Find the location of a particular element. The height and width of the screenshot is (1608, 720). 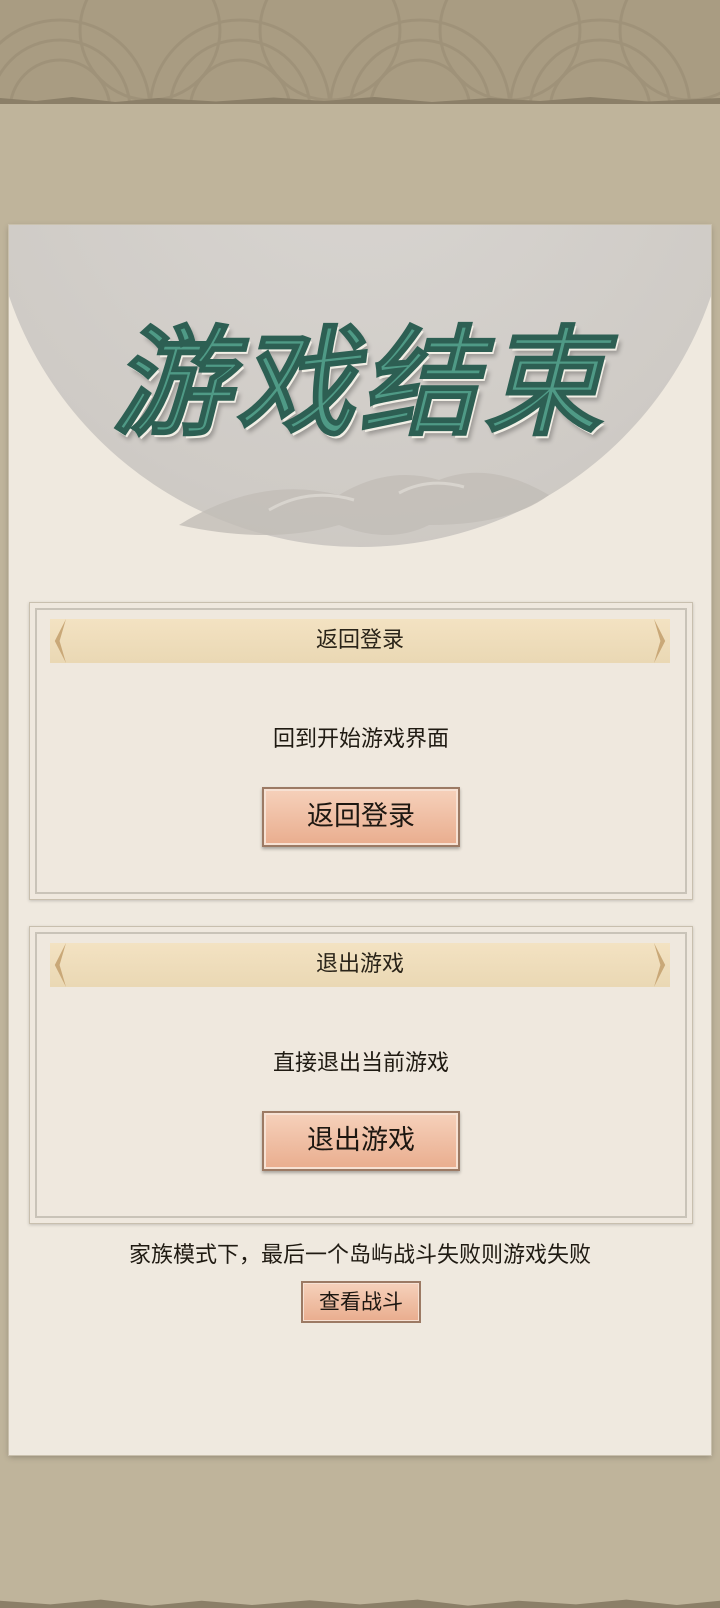

card-header: 退出游戏 is located at coordinates (360, 965).